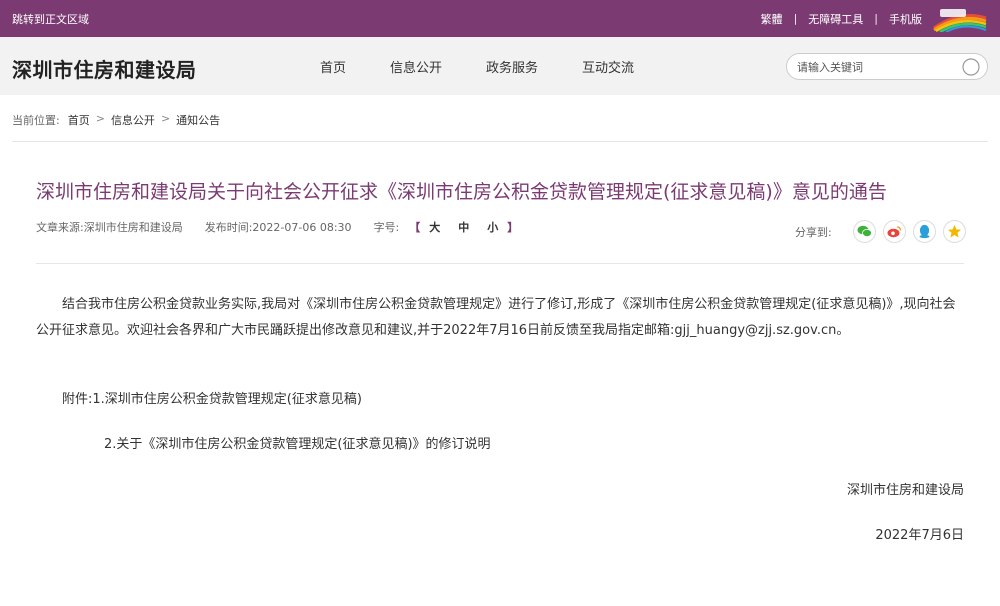 Image resolution: width=1000 pixels, height=606 pixels. What do you see at coordinates (386, 227) in the screenshot?
I see `font-size-label: 字号:` at bounding box center [386, 227].